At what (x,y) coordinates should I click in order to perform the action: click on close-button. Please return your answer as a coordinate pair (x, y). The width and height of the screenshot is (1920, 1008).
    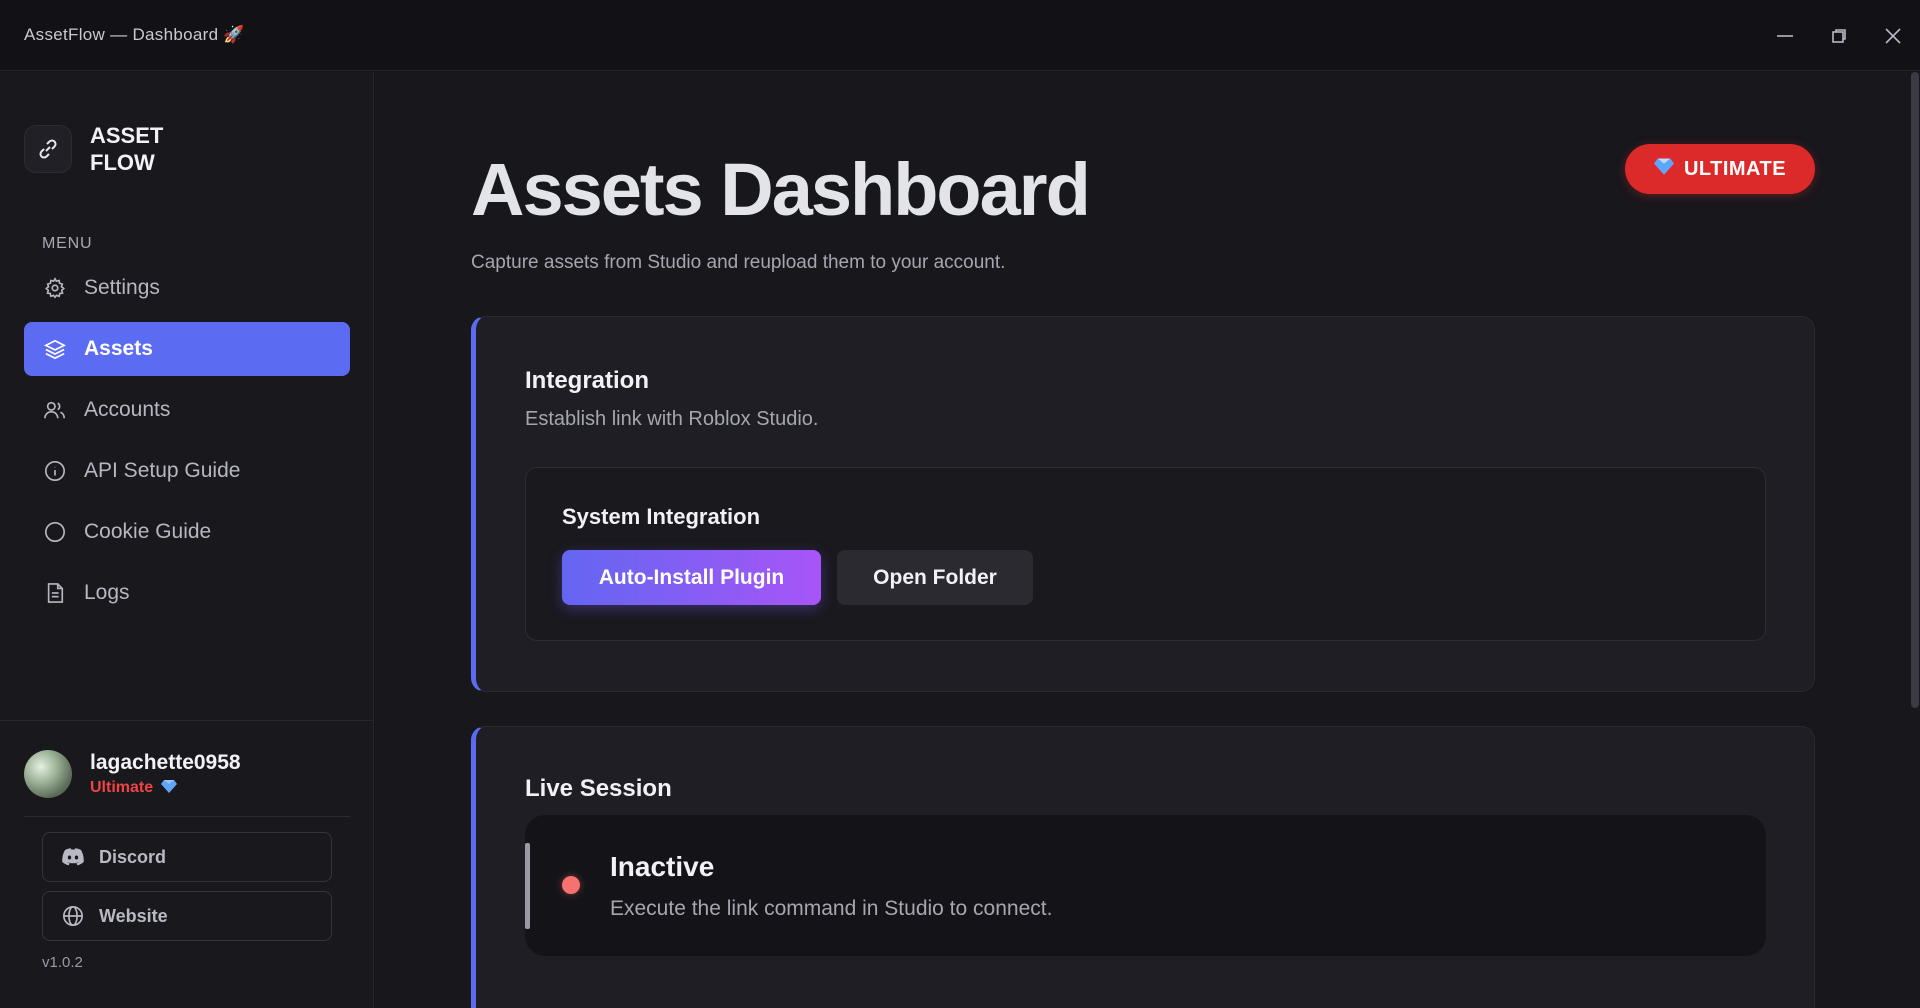
    Looking at the image, I should click on (1893, 35).